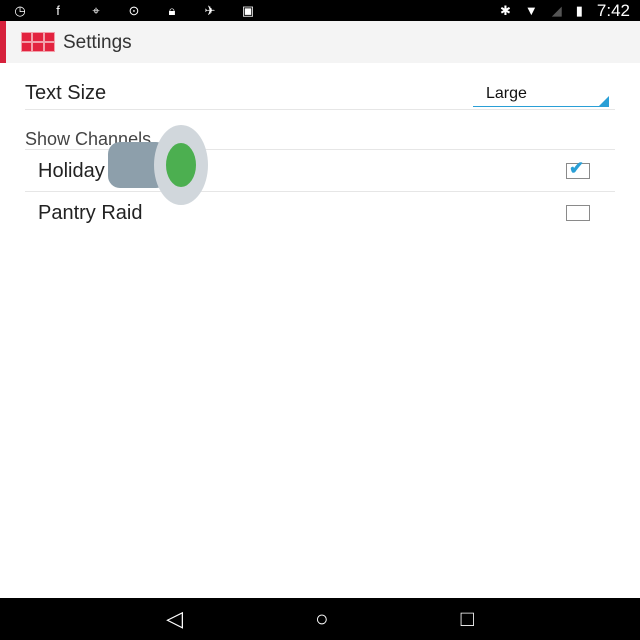 The image size is (640, 640). I want to click on sync-icon: ⊙, so click(134, 10).